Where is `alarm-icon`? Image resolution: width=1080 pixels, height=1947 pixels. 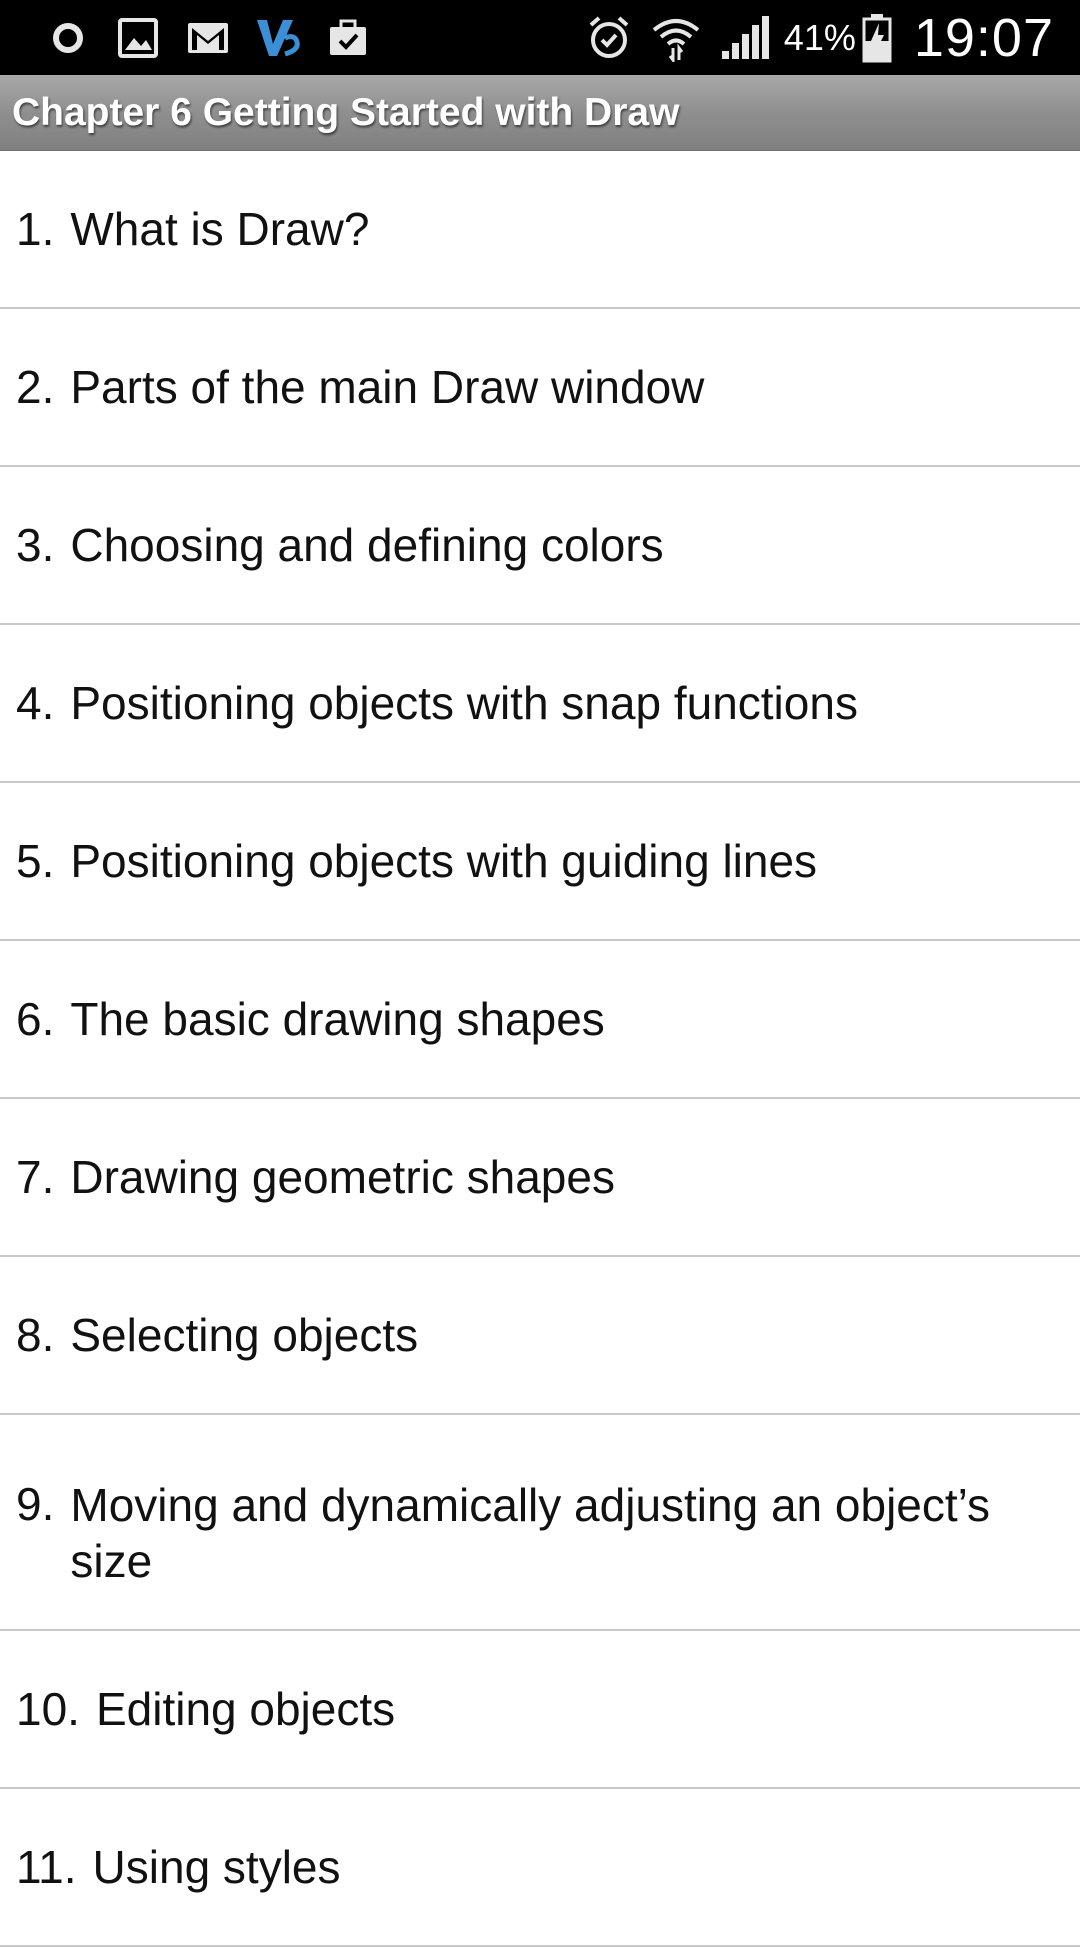
alarm-icon is located at coordinates (609, 38).